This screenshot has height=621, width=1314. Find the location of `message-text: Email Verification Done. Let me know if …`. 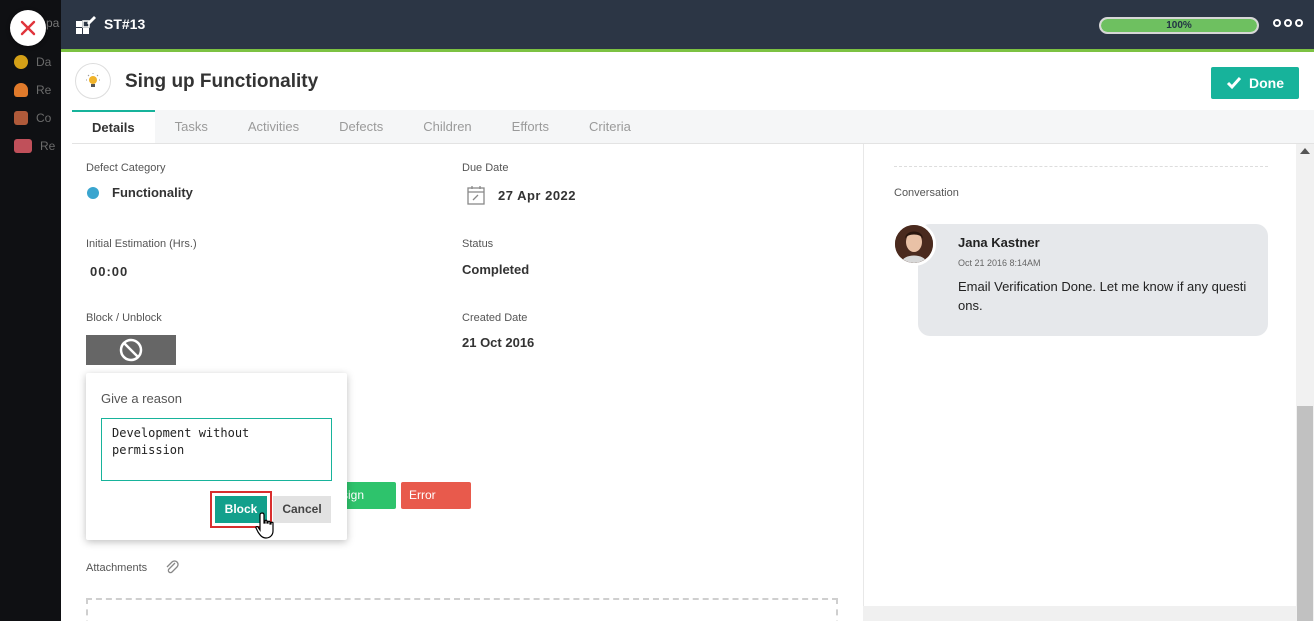

message-text: Email Verification Done. Let me know if … is located at coordinates (1102, 296).